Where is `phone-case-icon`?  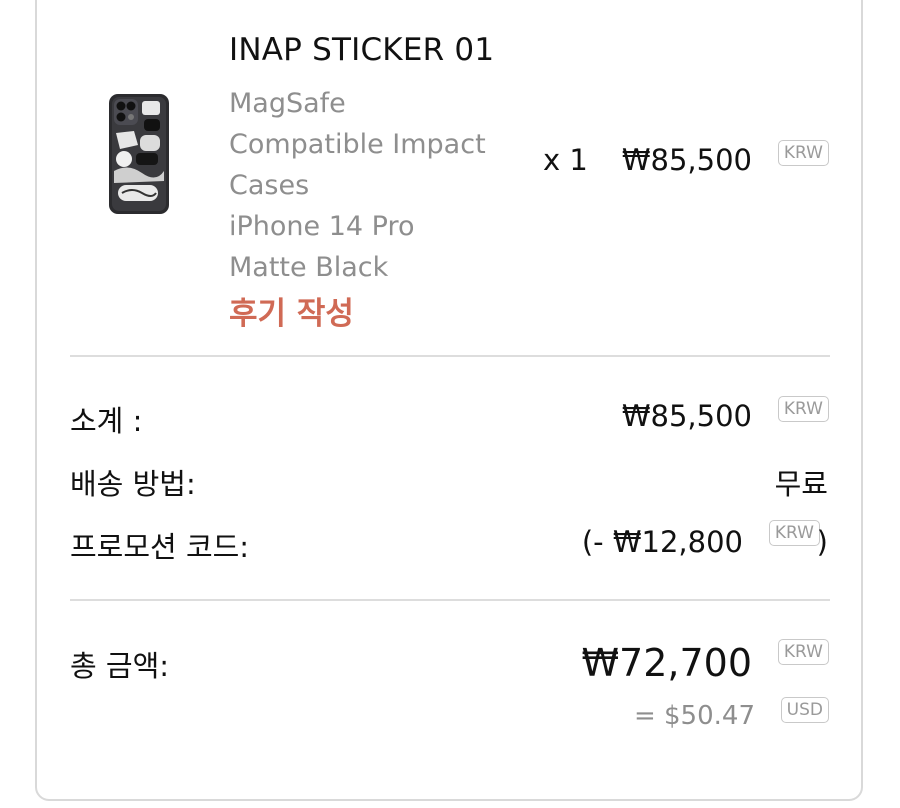
phone-case-icon is located at coordinates (139, 154).